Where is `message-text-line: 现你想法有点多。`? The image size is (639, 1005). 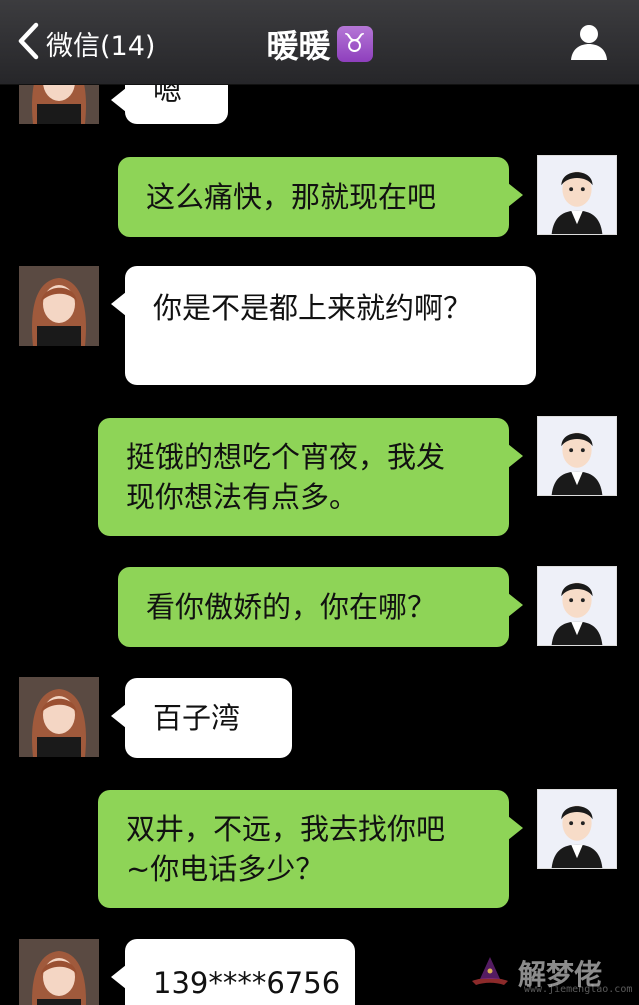
message-text-line: 现你想法有点多。 is located at coordinates (242, 497).